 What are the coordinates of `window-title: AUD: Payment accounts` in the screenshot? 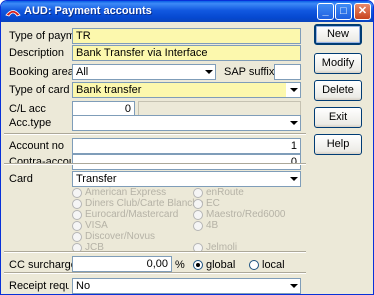 It's located at (88, 11).